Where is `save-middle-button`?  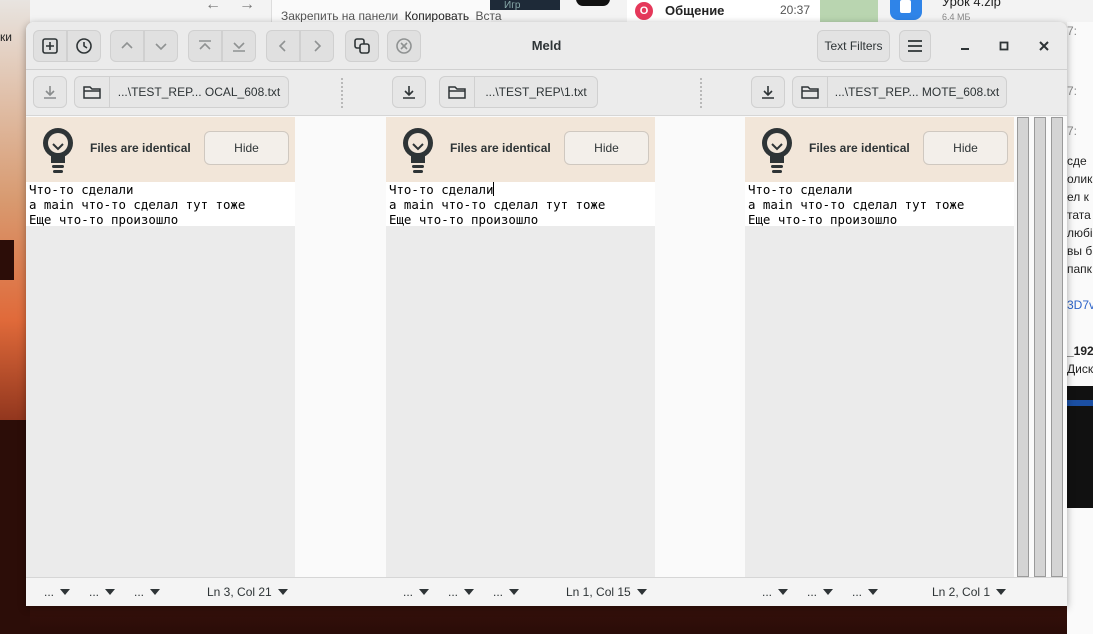 save-middle-button is located at coordinates (409, 92).